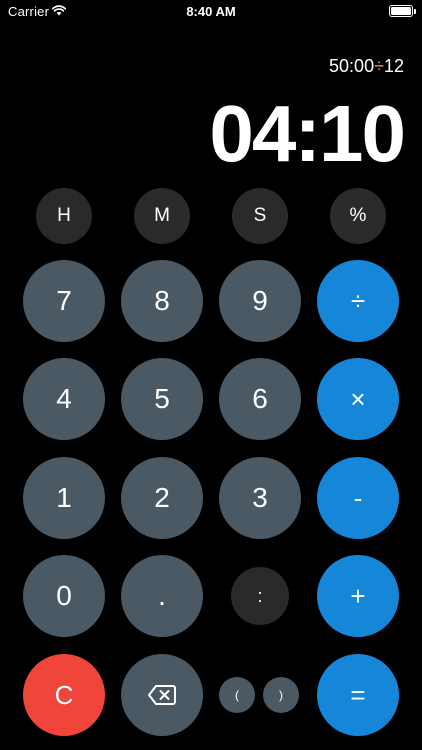 The height and width of the screenshot is (750, 422). I want to click on digit-6-button: 6, so click(260, 399).